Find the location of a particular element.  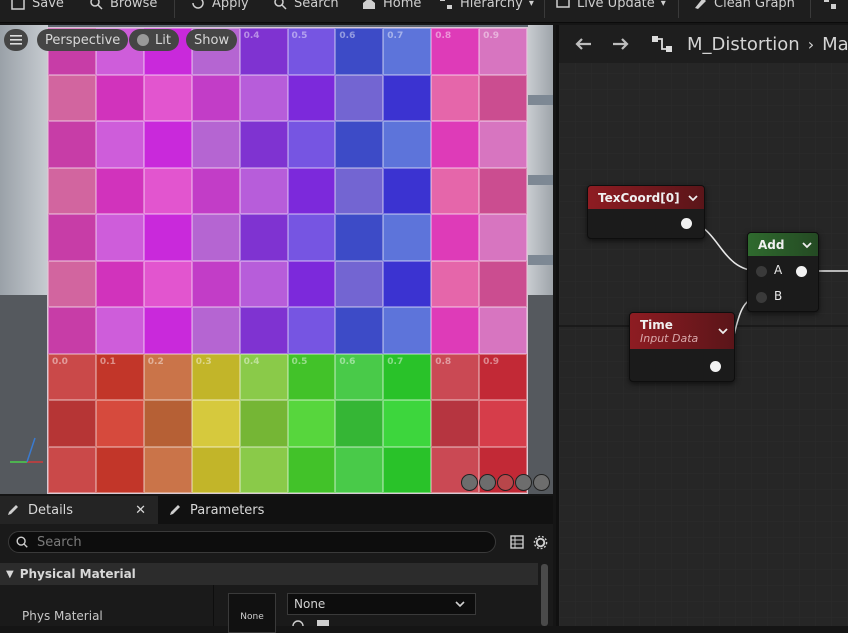

plane-shape-button is located at coordinates (505, 482).